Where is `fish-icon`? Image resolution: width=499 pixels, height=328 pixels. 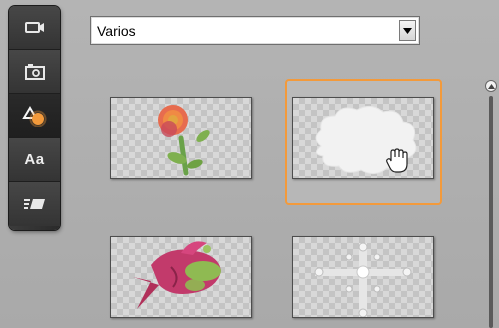
fish-icon is located at coordinates (177, 275).